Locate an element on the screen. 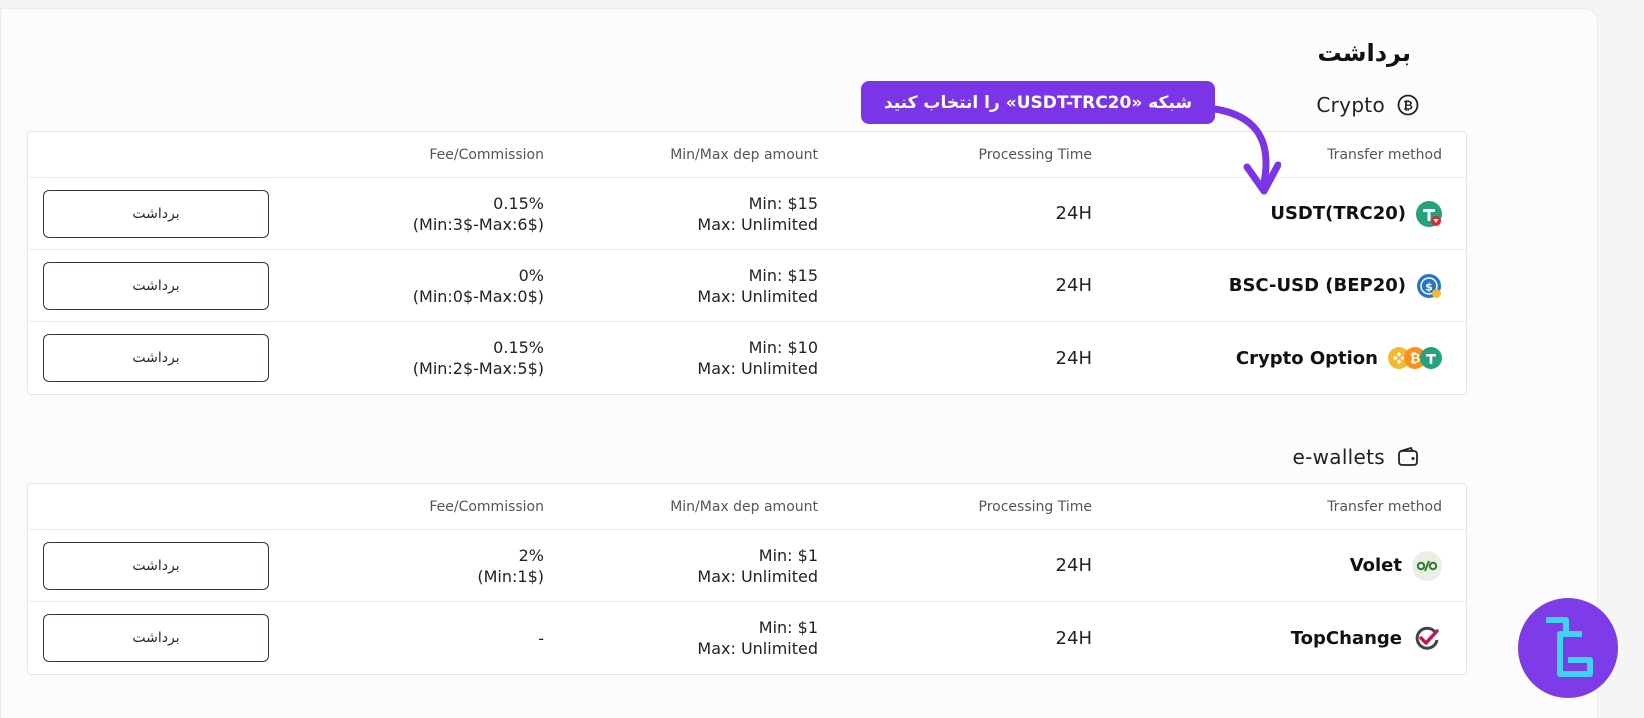 This screenshot has width=1644, height=718. method-name: USDT(TRC20) is located at coordinates (1338, 213).